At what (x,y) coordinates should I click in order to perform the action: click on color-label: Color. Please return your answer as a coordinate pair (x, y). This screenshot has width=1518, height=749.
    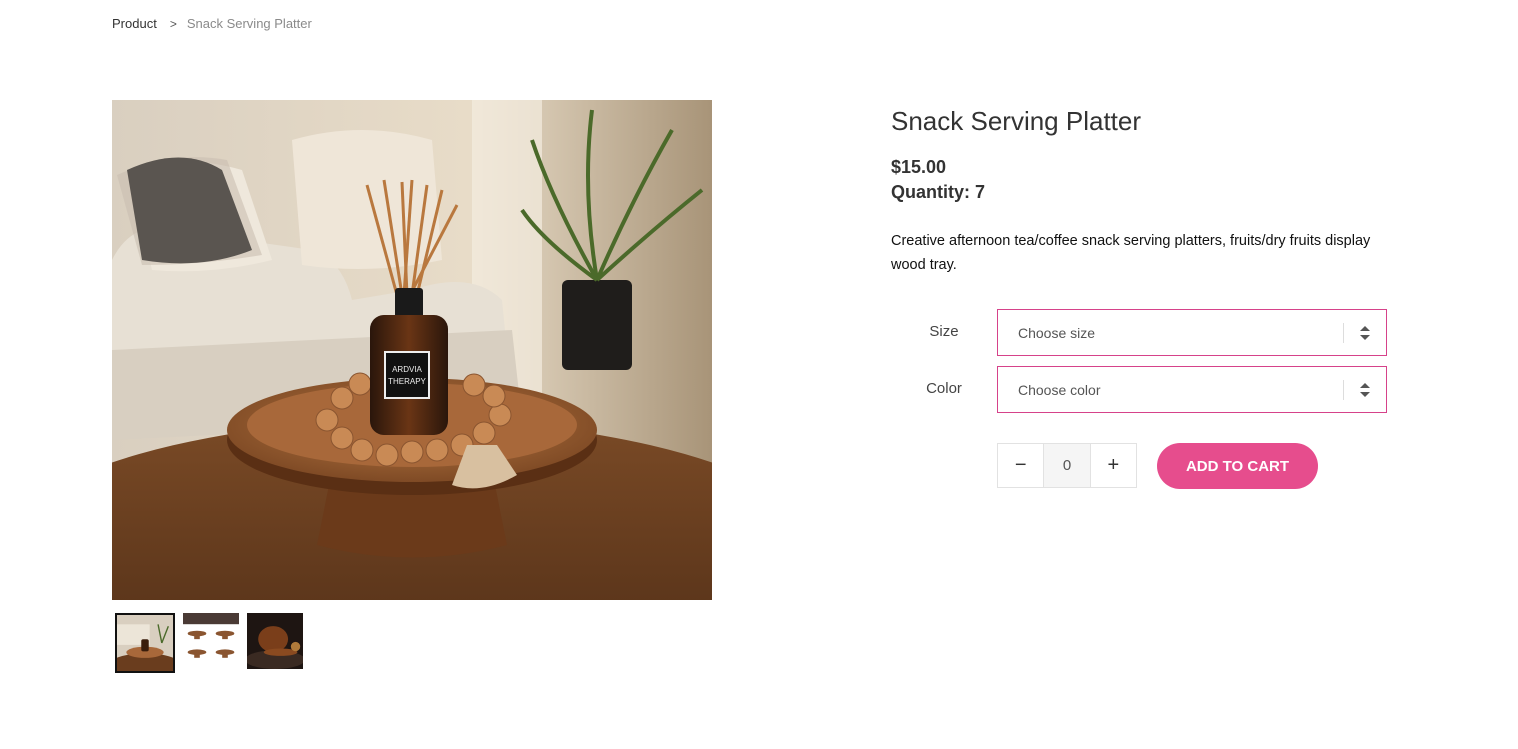
    Looking at the image, I should click on (944, 388).